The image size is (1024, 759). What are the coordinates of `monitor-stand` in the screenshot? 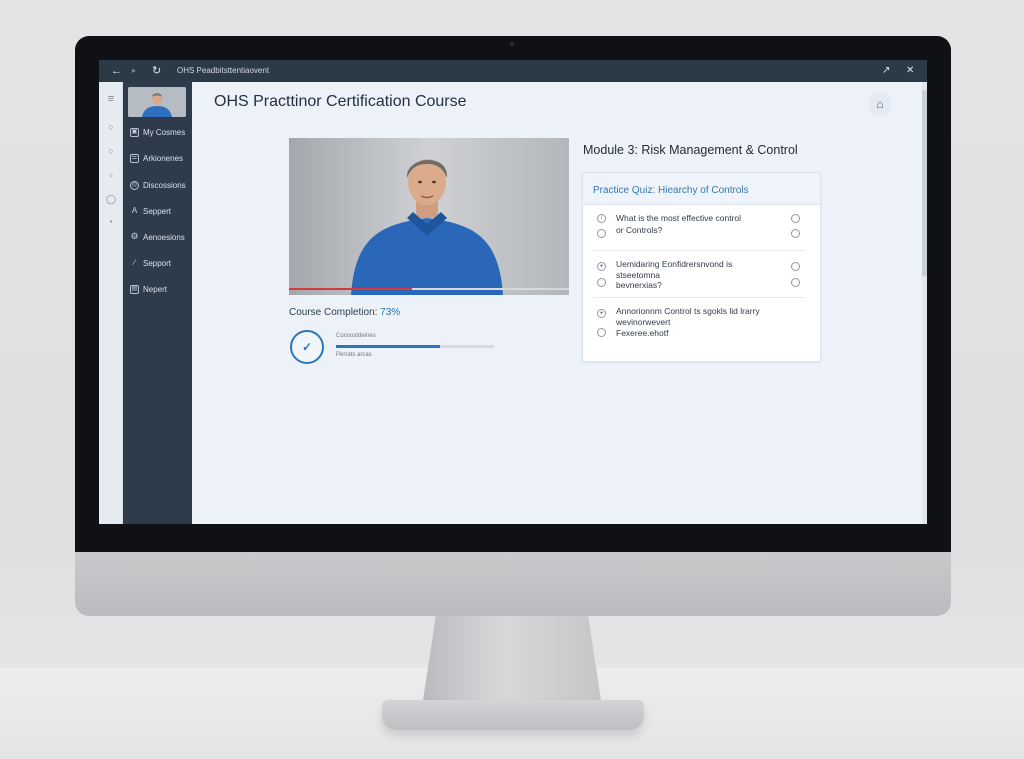 It's located at (512, 659).